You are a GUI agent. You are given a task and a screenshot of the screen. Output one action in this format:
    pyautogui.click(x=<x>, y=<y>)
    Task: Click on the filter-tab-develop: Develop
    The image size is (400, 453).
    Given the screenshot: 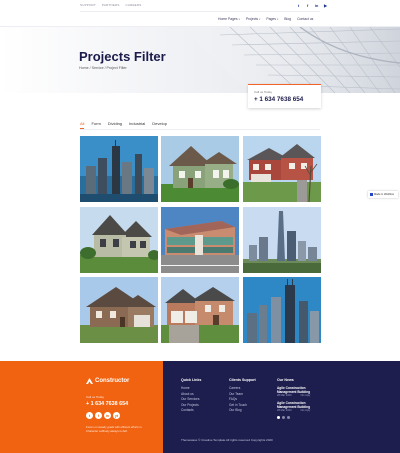 What is the action you would take?
    pyautogui.click(x=159, y=125)
    